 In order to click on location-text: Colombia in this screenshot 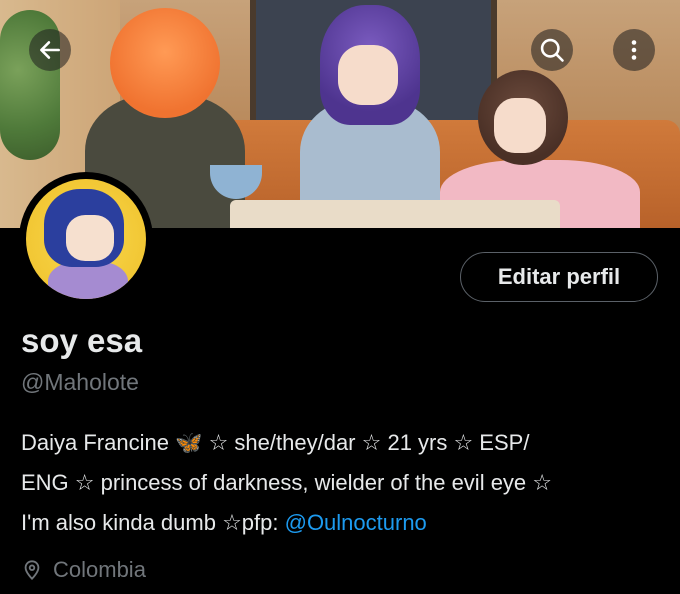, I will do `click(99, 569)`.